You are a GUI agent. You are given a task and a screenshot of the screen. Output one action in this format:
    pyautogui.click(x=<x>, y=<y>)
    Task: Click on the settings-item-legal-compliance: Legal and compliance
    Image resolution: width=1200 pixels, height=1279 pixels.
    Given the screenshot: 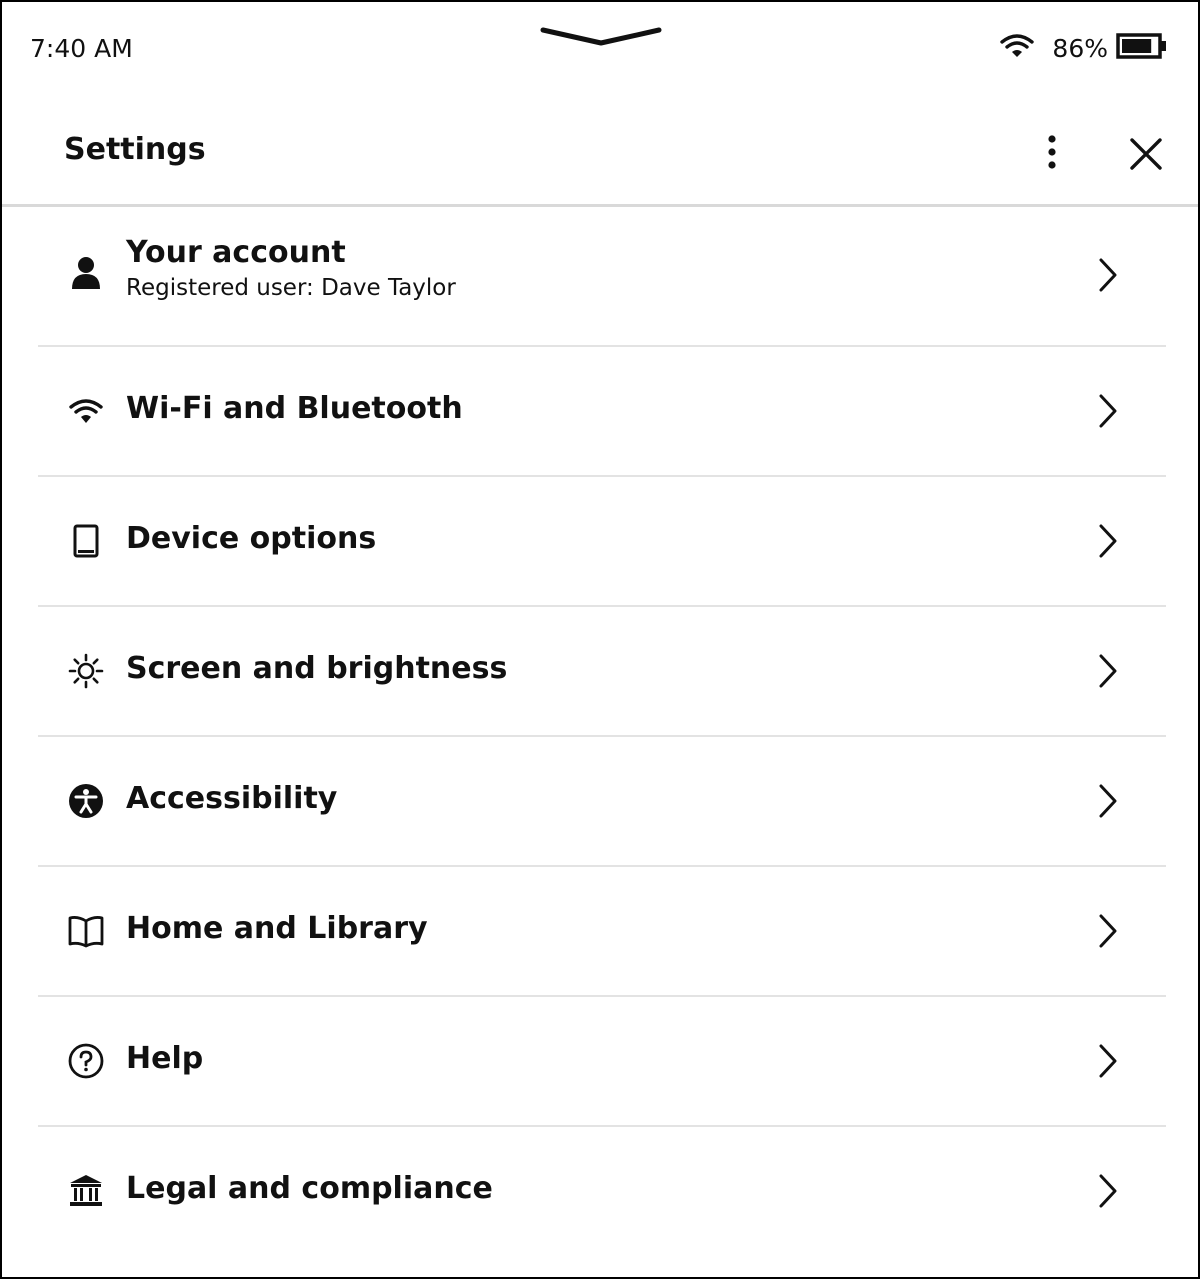 What is the action you would take?
    pyautogui.click(x=602, y=1192)
    